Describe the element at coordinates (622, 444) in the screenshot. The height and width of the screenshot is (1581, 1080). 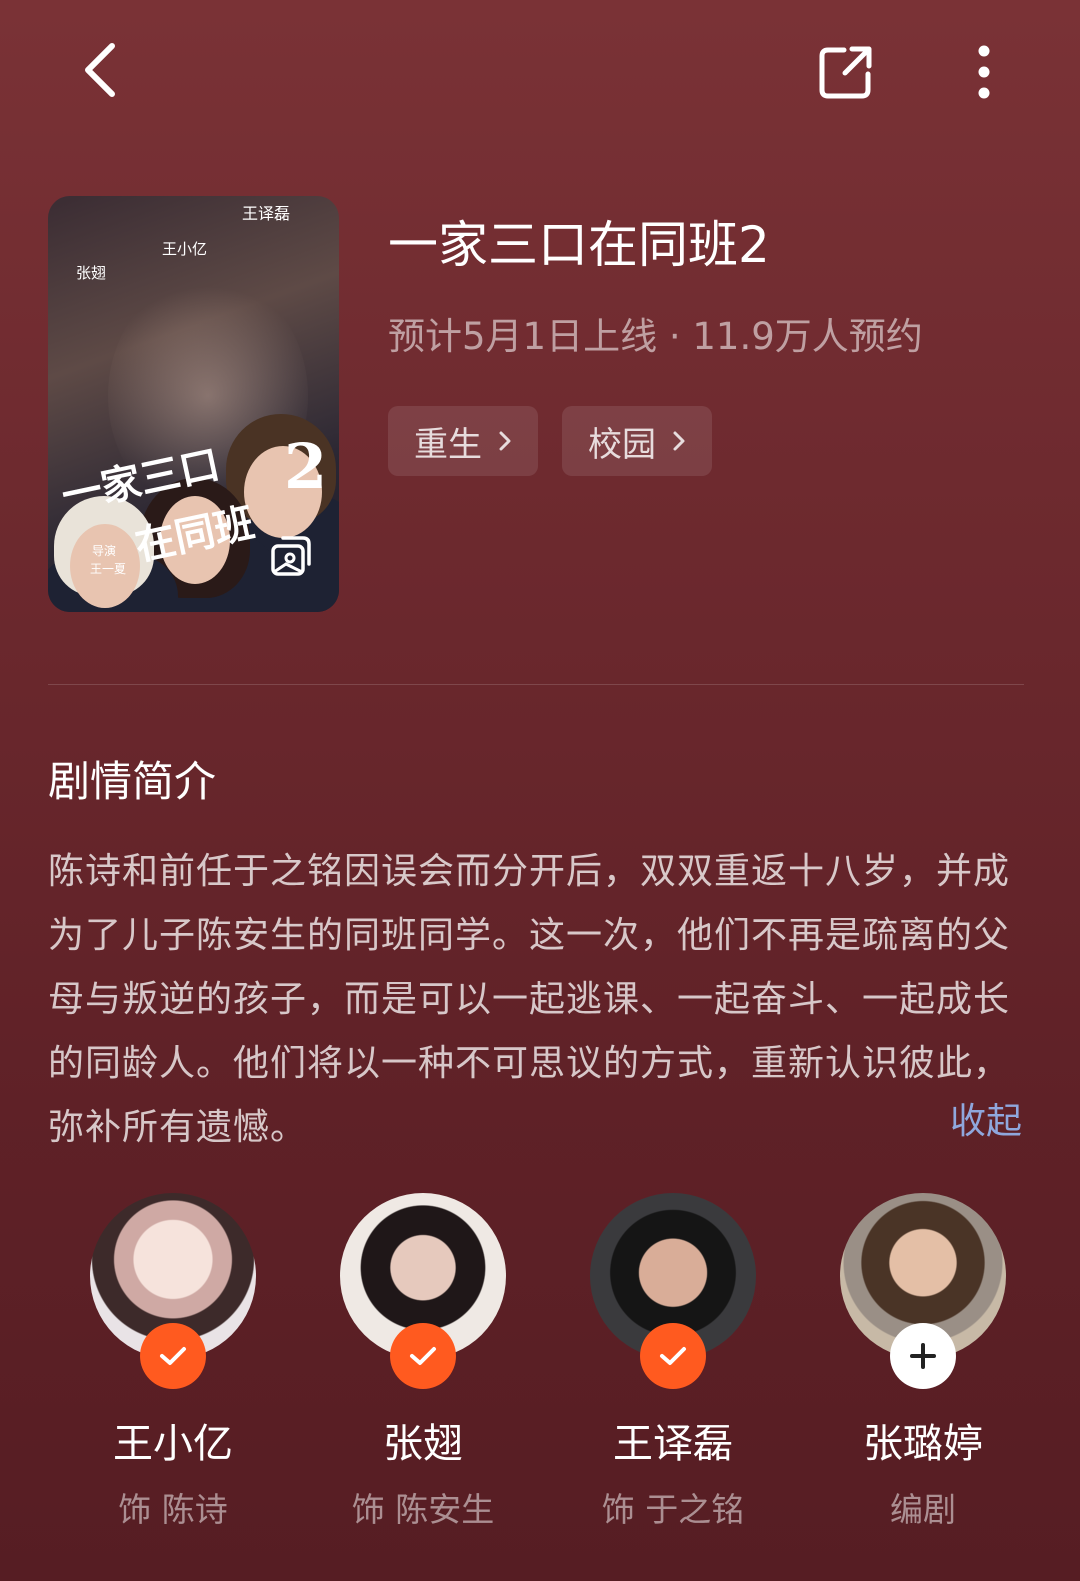
I see `tag-label: 校园` at that location.